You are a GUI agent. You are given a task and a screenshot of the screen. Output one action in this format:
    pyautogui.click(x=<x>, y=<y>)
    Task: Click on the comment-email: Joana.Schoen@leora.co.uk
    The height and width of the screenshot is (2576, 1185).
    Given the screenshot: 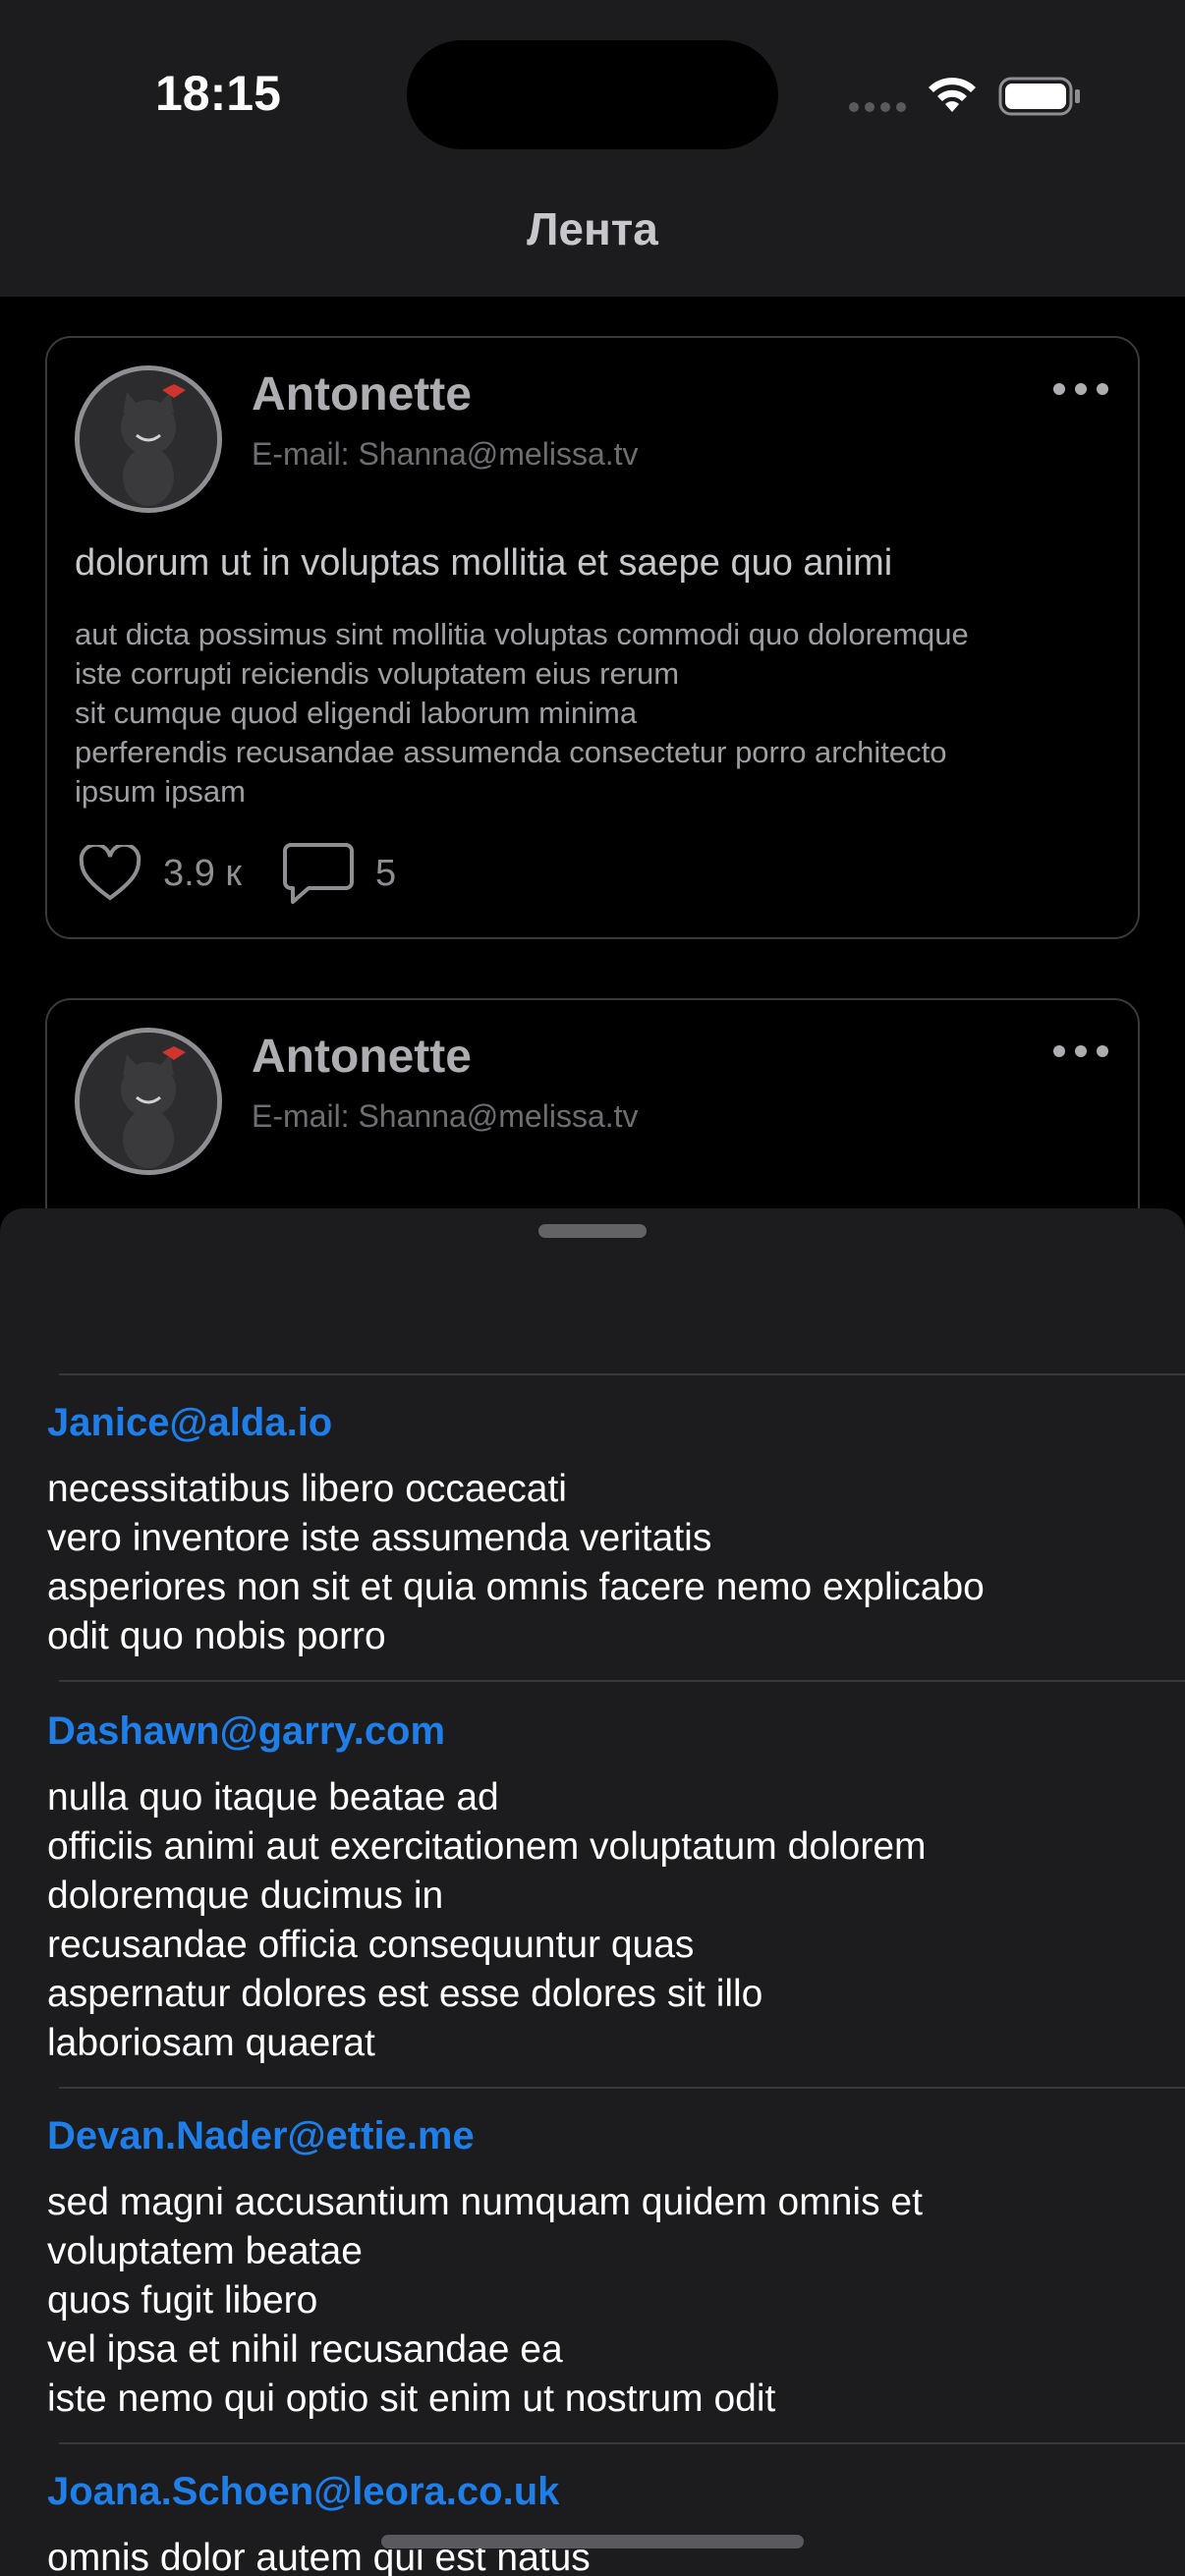 What is the action you would take?
    pyautogui.click(x=592, y=2492)
    